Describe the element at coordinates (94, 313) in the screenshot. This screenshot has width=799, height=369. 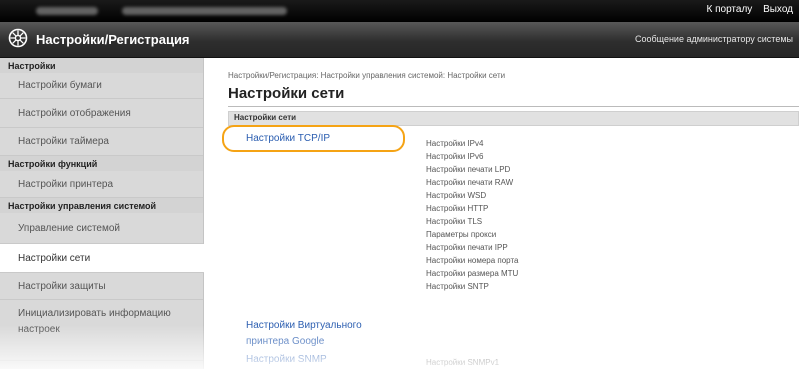
I see `sidebar-item-initialize-line1: Инициализировать информацию` at that location.